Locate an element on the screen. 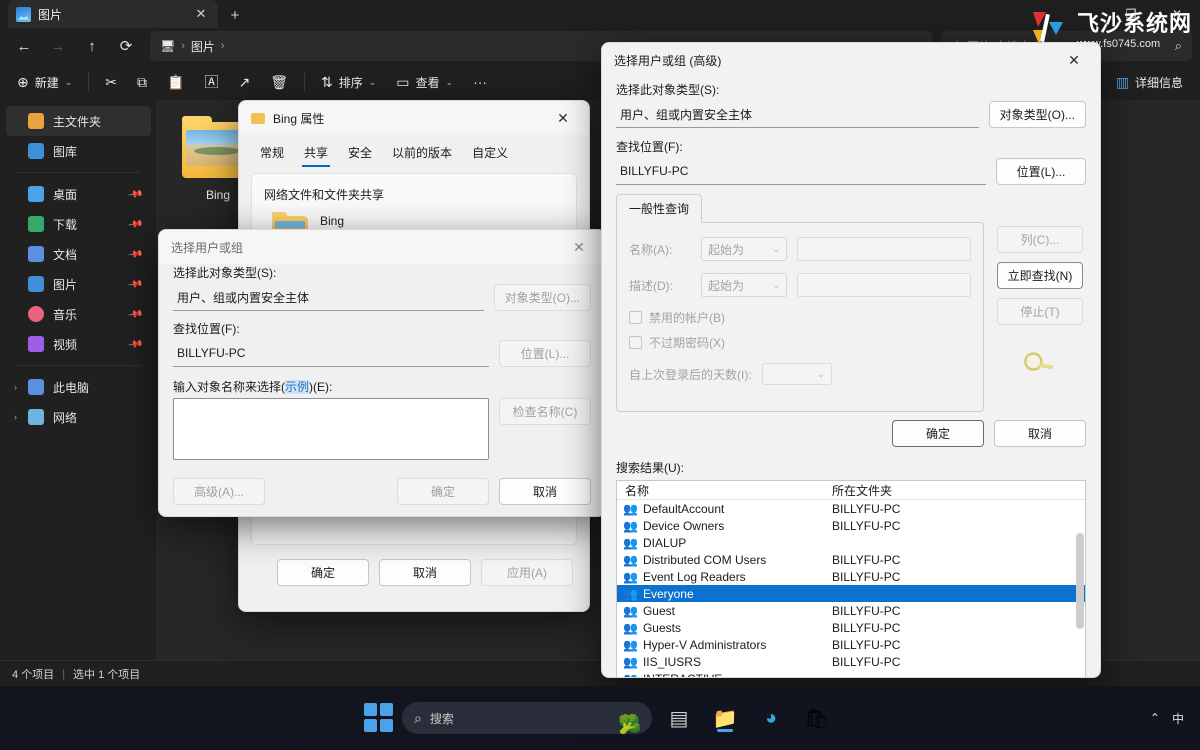  sidebar-item-home: 主文件夹 is located at coordinates (78, 121).